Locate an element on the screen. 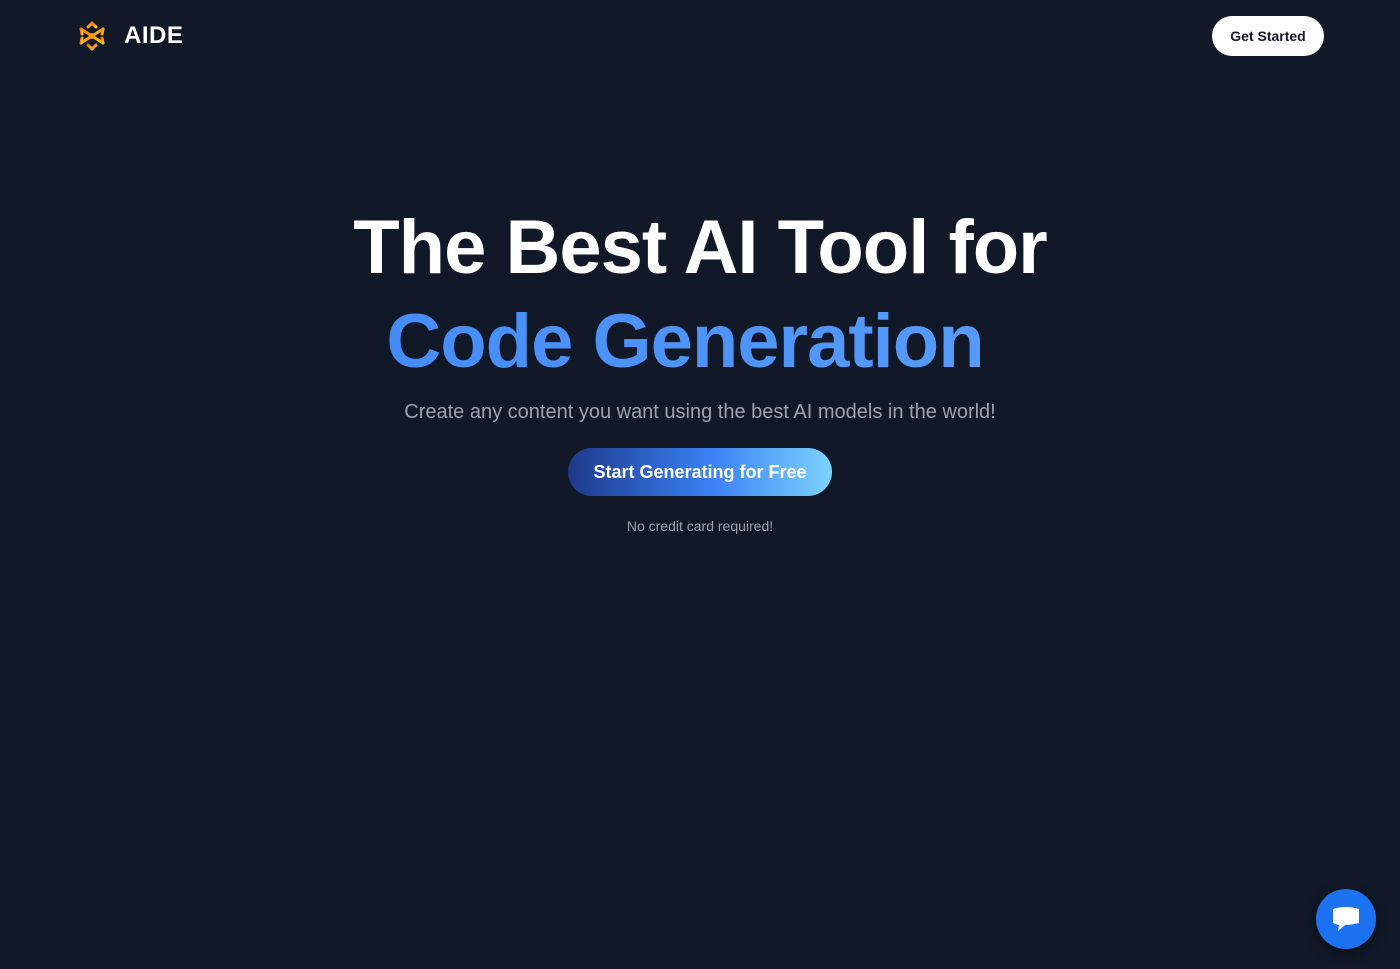 Image resolution: width=1400 pixels, height=969 pixels. chat-widget-button is located at coordinates (1346, 919).